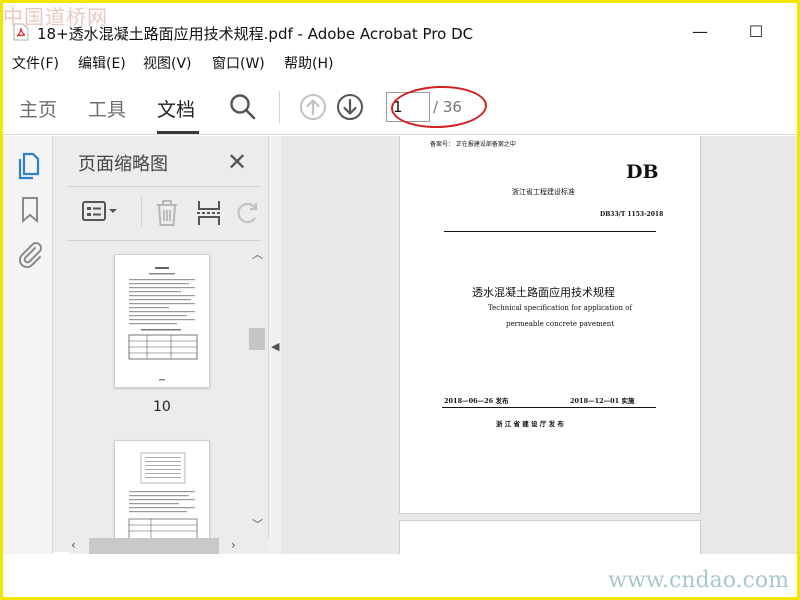 The height and width of the screenshot is (600, 800). I want to click on scroll-left-icon: ‹, so click(73, 545).